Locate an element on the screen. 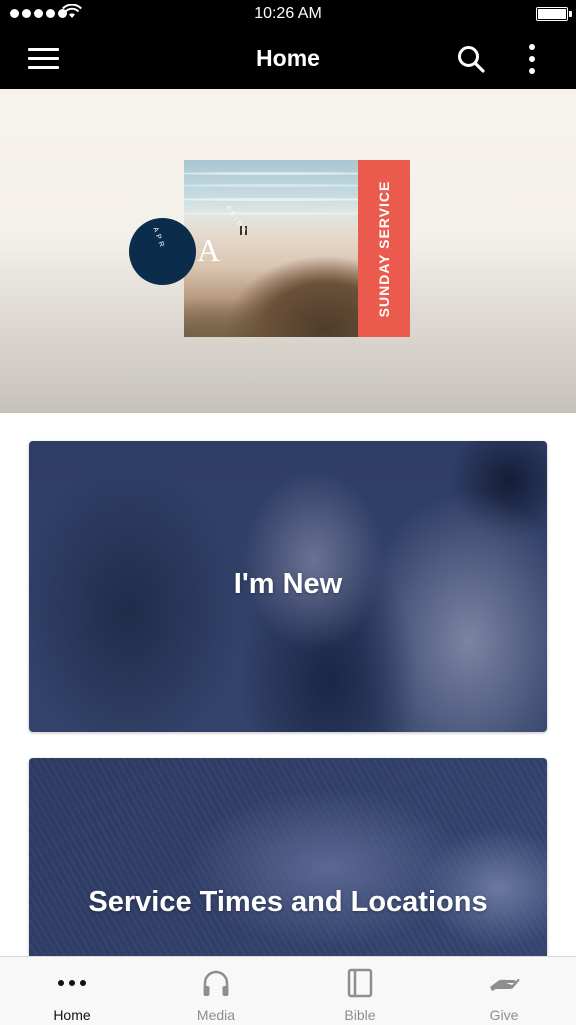 This screenshot has width=576, height=1025. beach-photo: FEIDG A is located at coordinates (271, 248).